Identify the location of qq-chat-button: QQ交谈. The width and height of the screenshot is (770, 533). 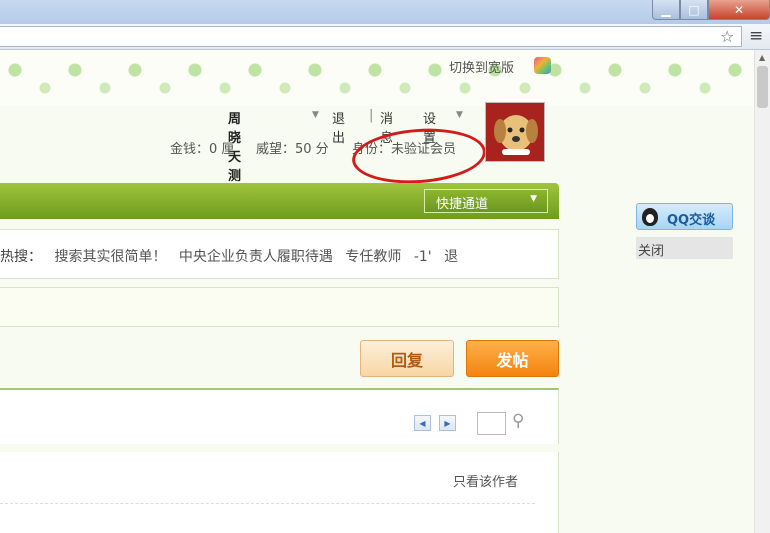
(684, 216).